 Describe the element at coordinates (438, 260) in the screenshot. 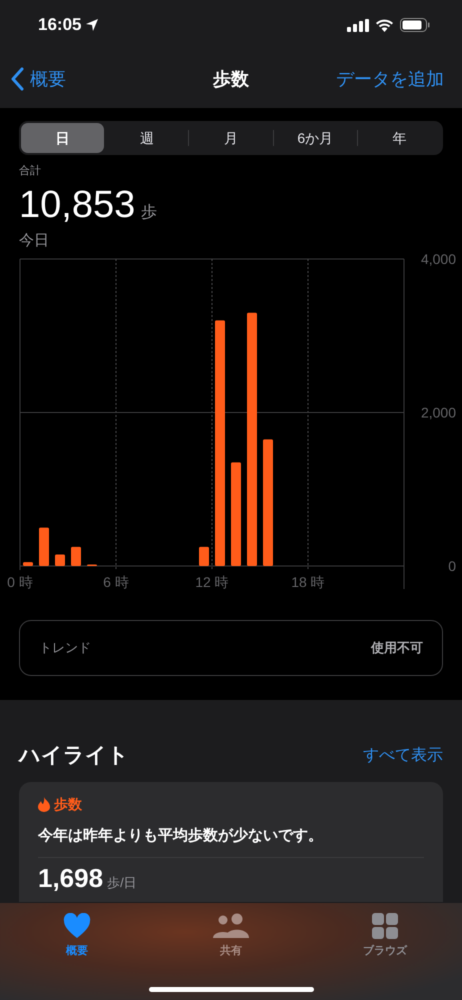

I see `y-axis-label: 4,000` at that location.